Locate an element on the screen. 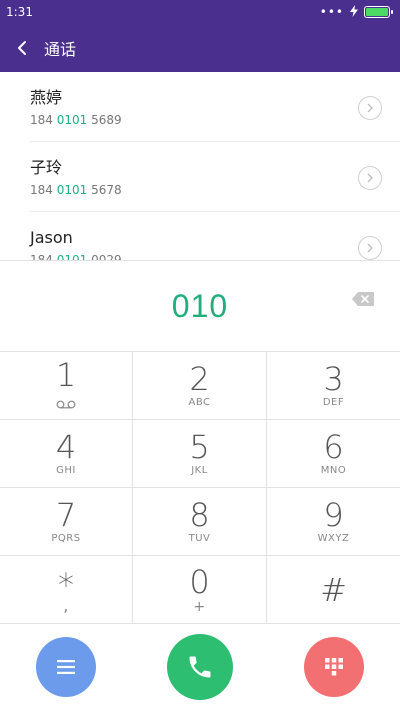  contact-number: 184 0101 0029 is located at coordinates (215, 256).